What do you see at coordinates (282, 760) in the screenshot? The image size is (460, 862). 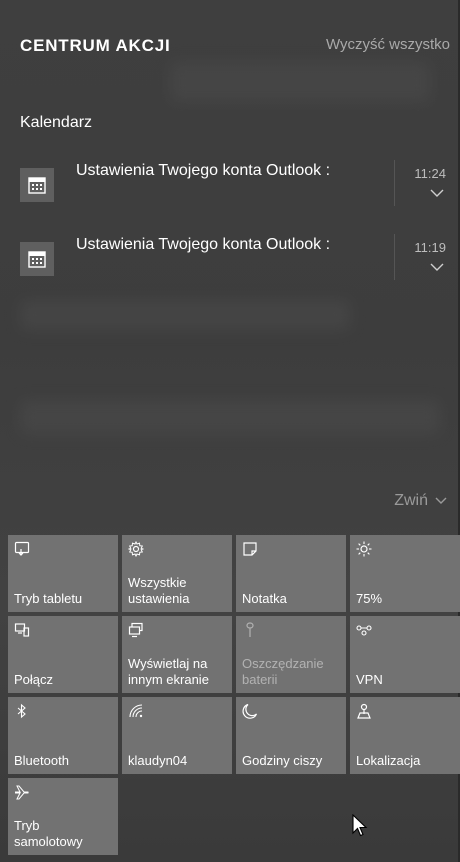 I see `quick-action-label: Godziny ciszy` at bounding box center [282, 760].